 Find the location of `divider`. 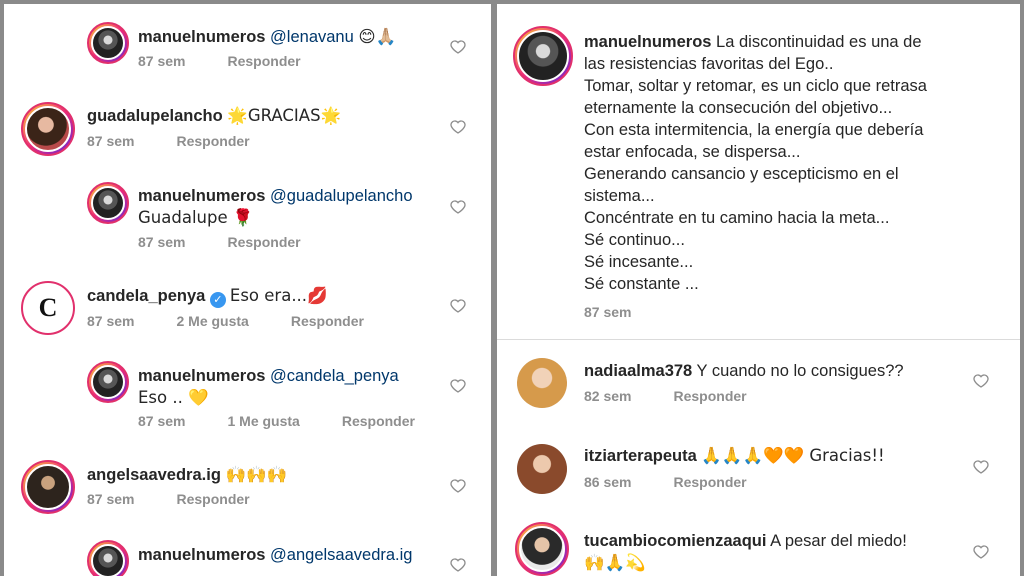

divider is located at coordinates (758, 339).